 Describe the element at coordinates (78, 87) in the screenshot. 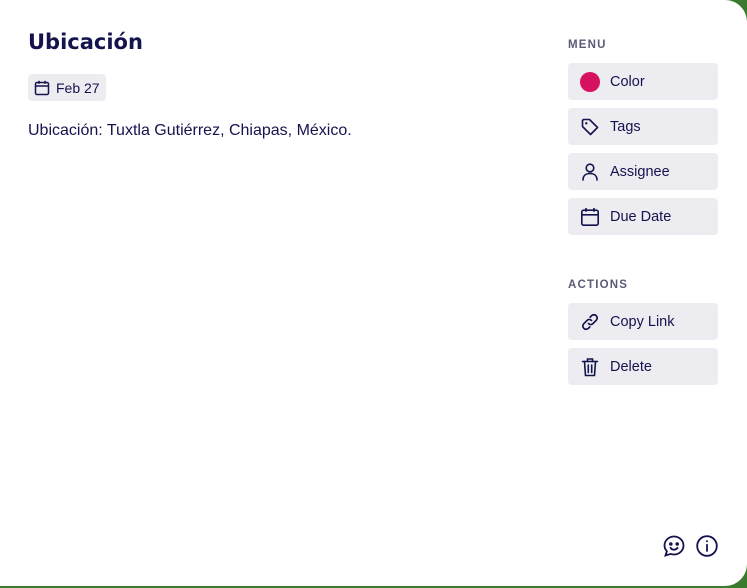

I see `date-chip-label: Feb 27` at that location.